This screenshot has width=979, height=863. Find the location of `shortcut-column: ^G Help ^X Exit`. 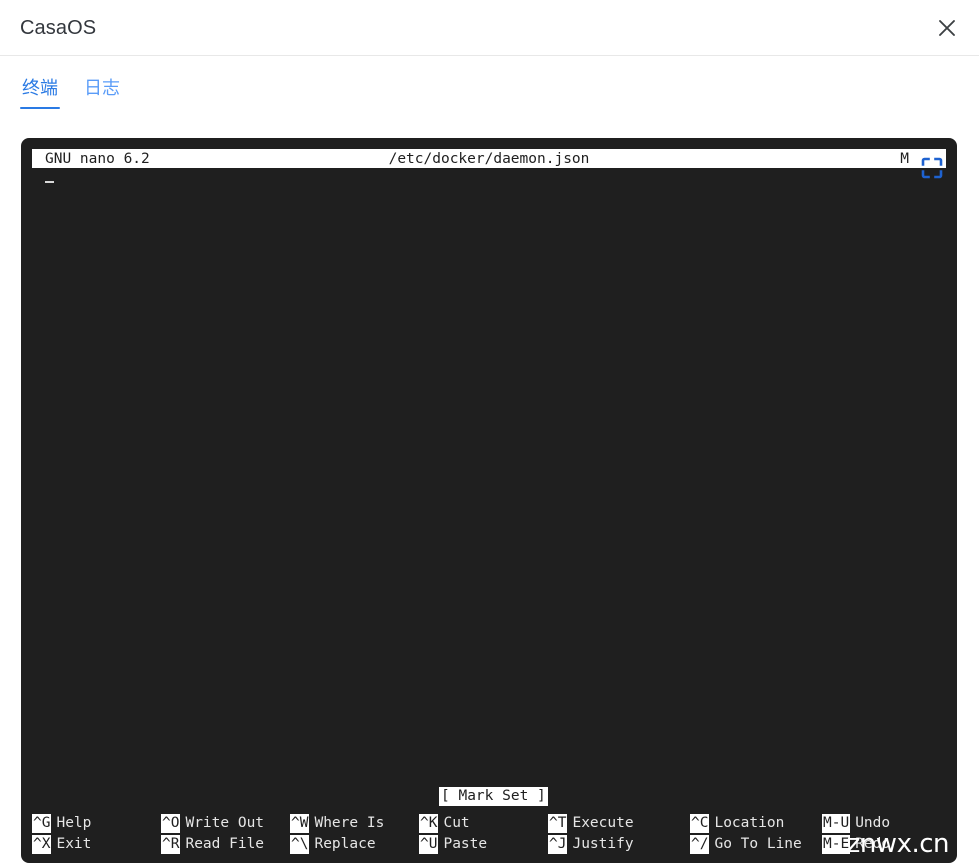

shortcut-column: ^G Help ^X Exit is located at coordinates (96, 834).